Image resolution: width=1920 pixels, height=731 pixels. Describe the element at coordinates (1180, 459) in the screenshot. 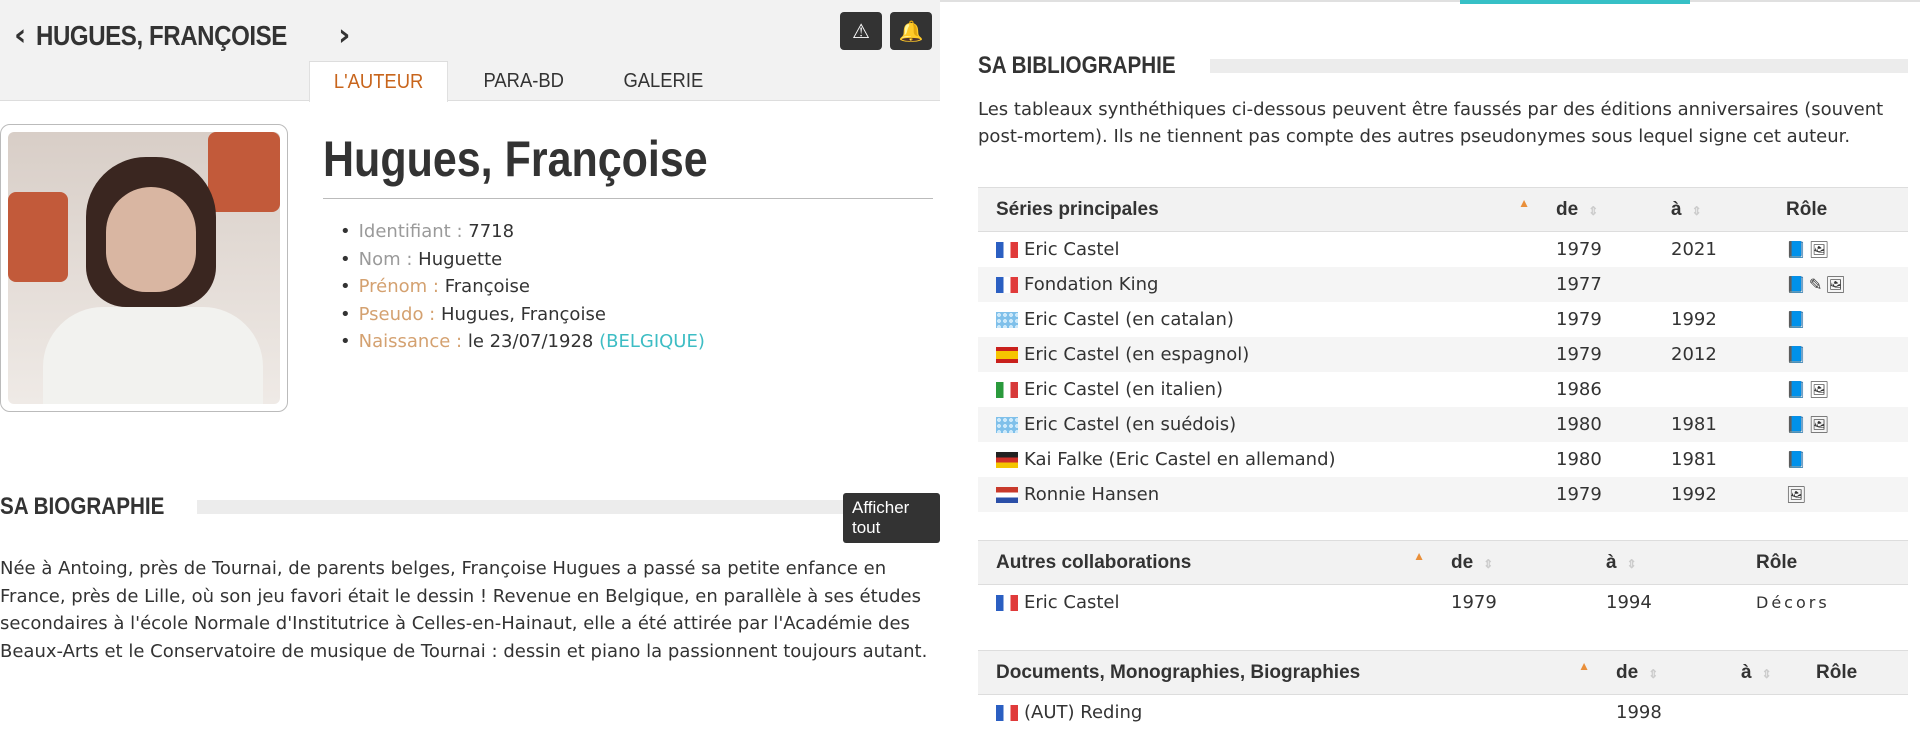

I see `series-name: Kai Falke (Eric Castel en allemand)` at that location.